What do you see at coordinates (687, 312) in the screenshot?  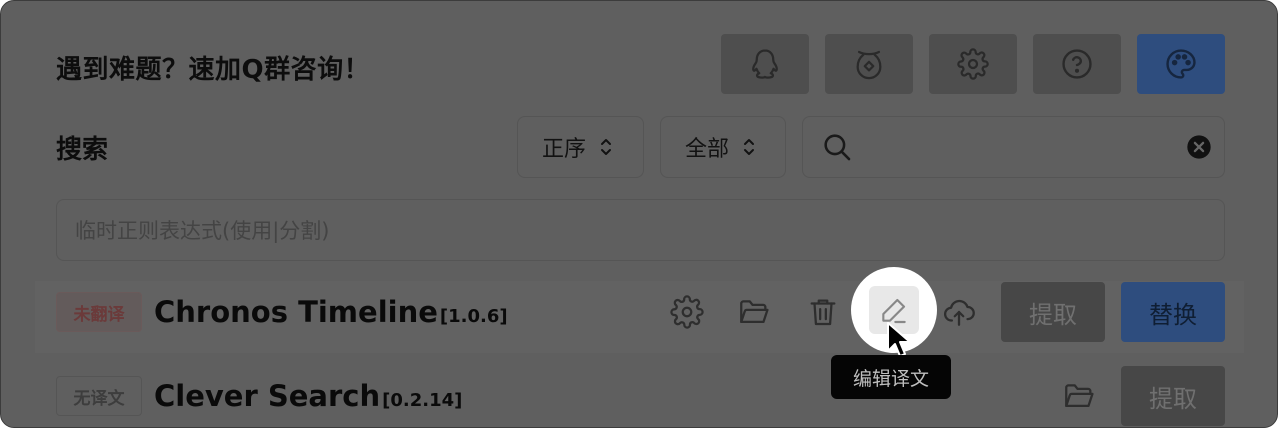 I see `settings-icon` at bounding box center [687, 312].